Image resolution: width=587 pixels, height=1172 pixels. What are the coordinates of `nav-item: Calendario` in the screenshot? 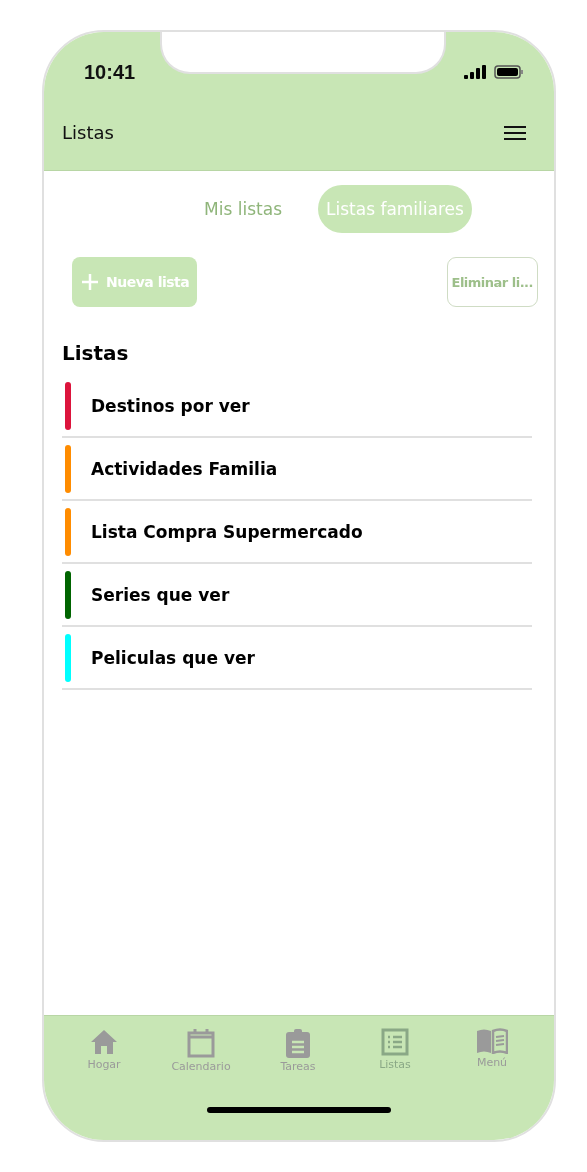 It's located at (201, 1050).